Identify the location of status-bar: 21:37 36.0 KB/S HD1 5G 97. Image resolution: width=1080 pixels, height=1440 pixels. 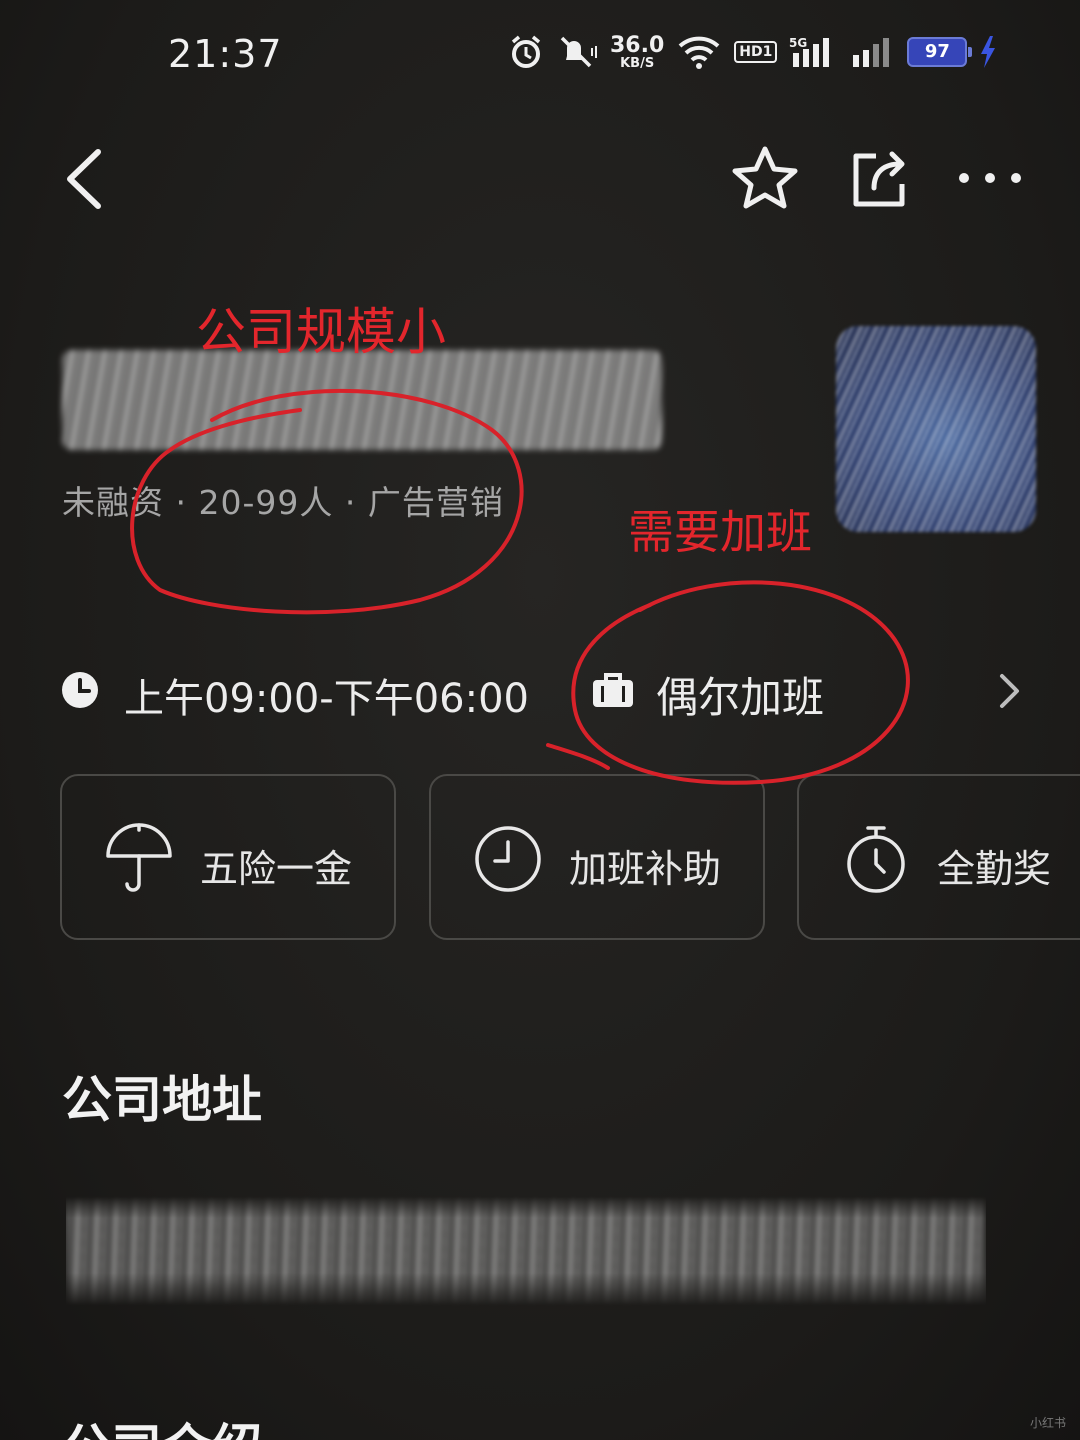
(540, 55).